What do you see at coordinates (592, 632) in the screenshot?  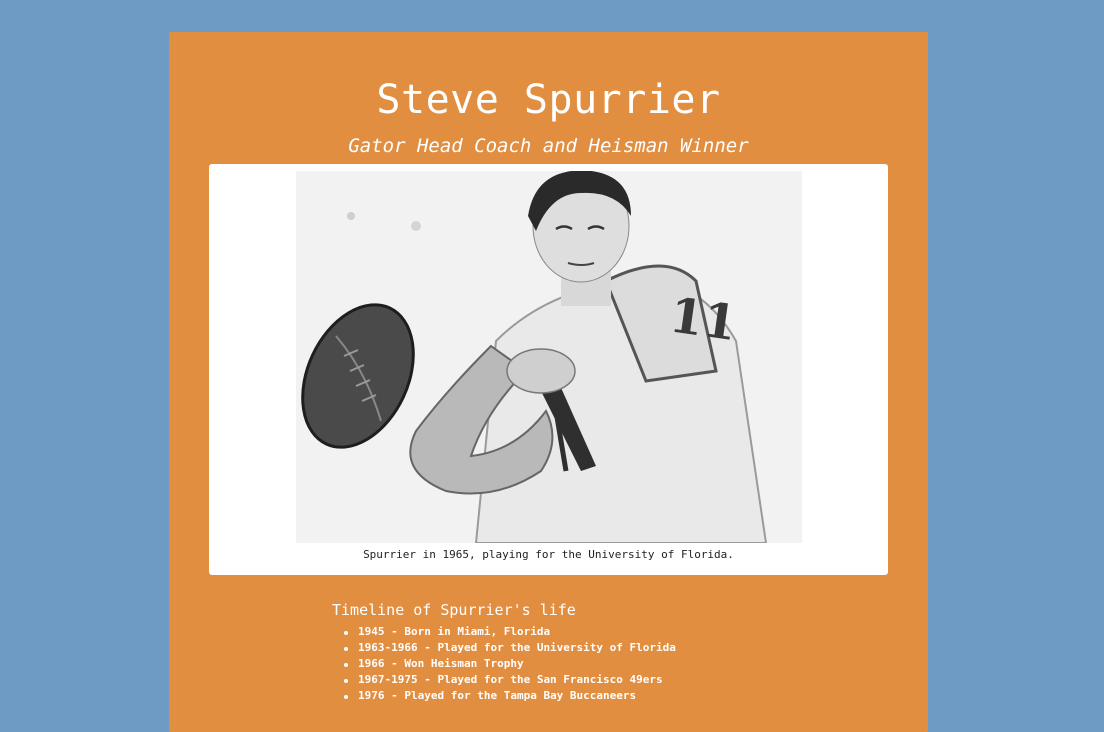 I see `timeline-item: 1945 - Born in Miami, Florida` at bounding box center [592, 632].